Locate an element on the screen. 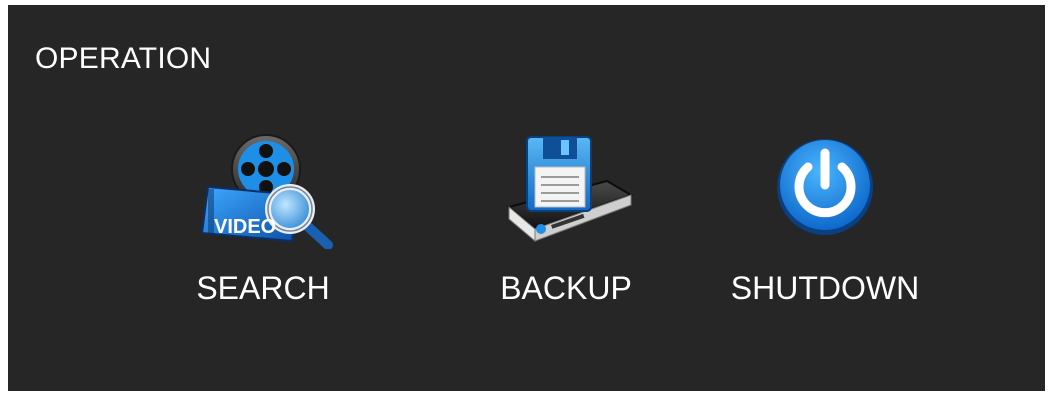 The width and height of the screenshot is (1051, 396). shutdown-label: SHUTDOWN is located at coordinates (825, 288).